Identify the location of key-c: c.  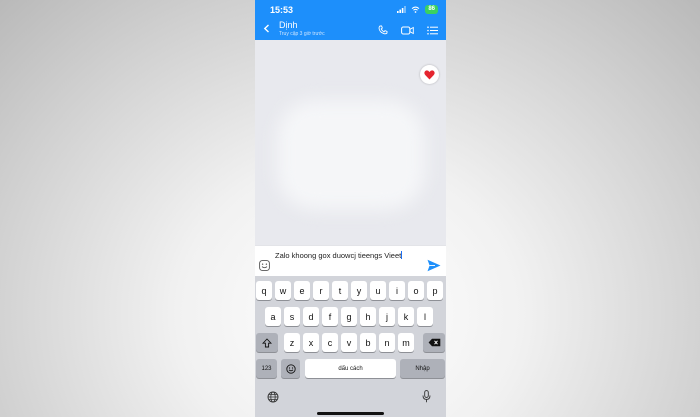
(330, 342).